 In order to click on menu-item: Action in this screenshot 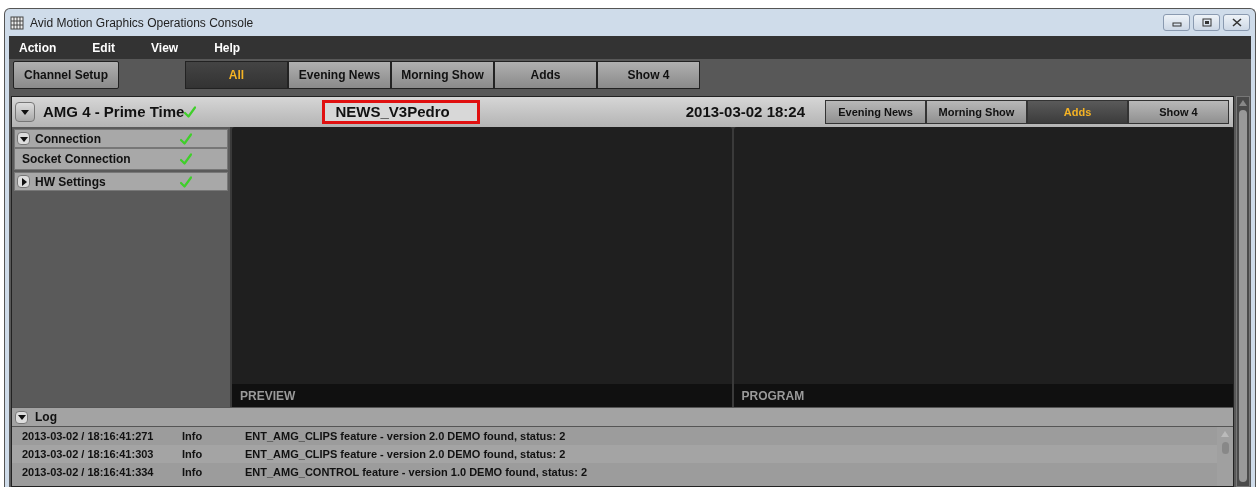, I will do `click(38, 47)`.